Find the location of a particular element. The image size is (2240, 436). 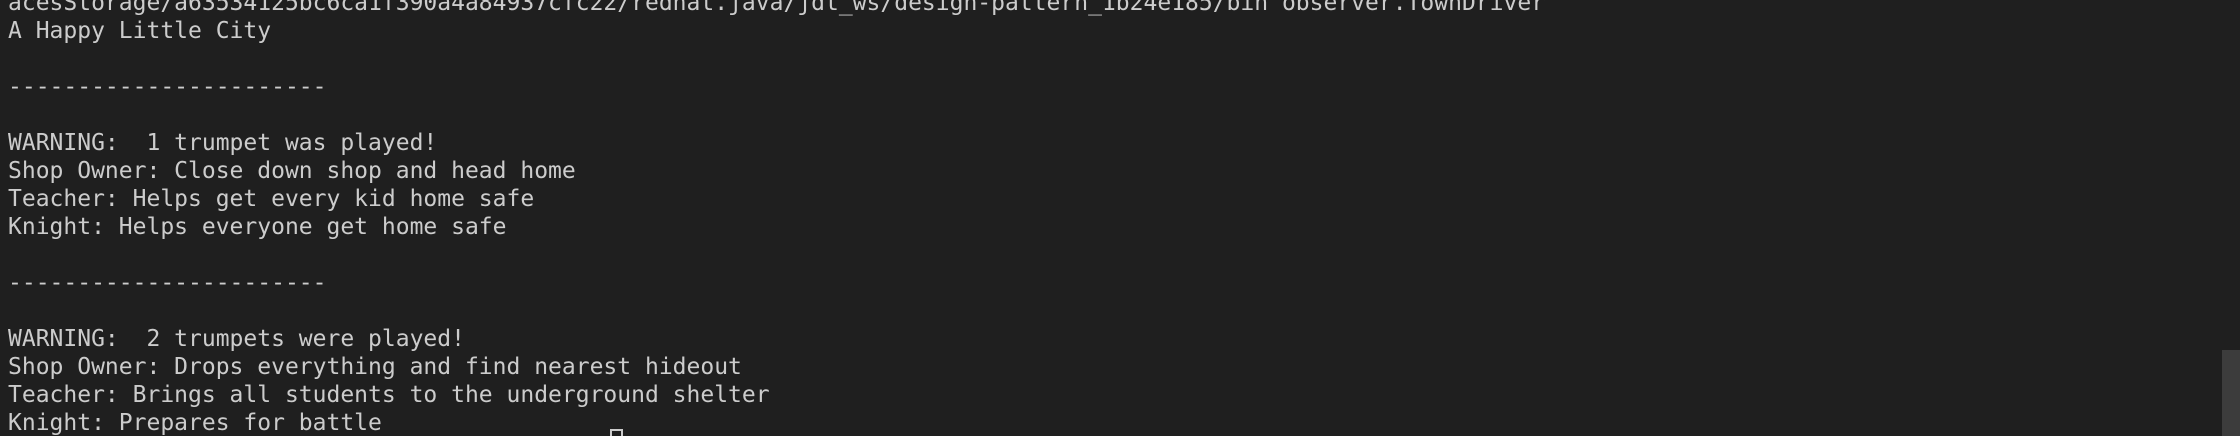

vertical-scrollbar is located at coordinates (2231, 218).